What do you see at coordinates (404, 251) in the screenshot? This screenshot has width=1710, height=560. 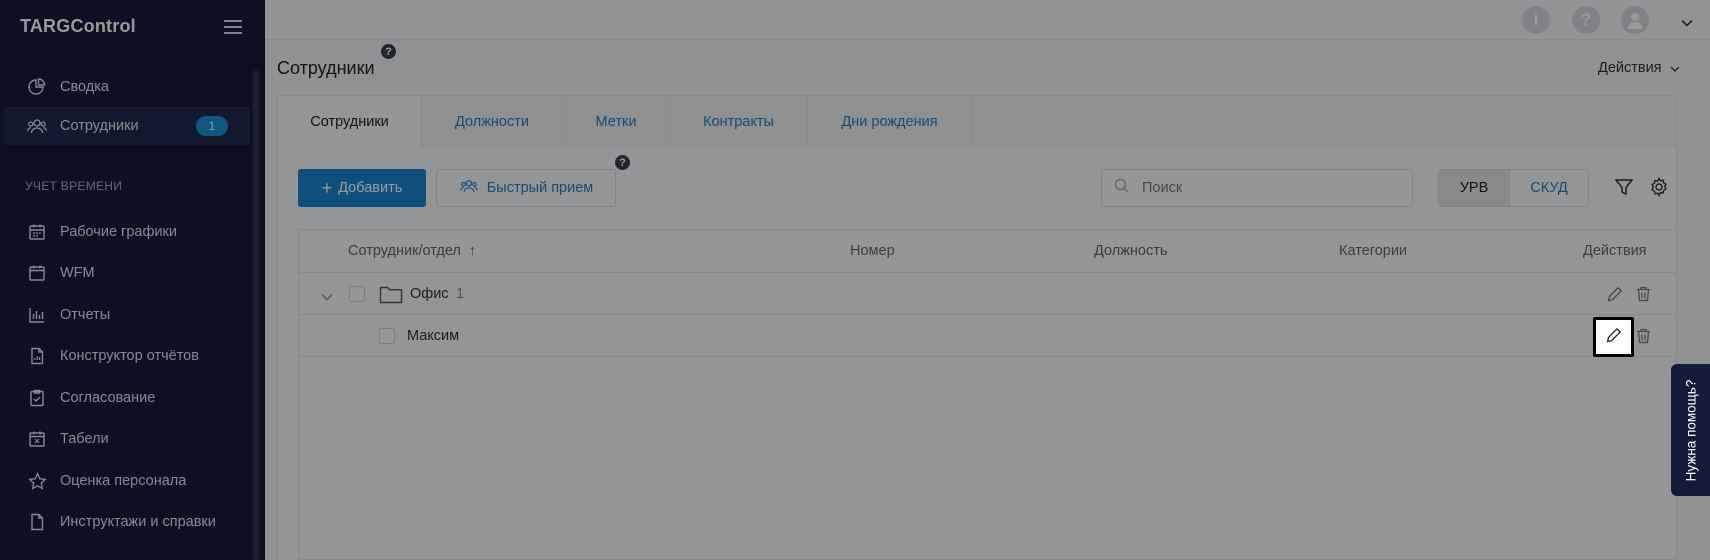 I see `column-header-label: Сотрудник/отдел` at bounding box center [404, 251].